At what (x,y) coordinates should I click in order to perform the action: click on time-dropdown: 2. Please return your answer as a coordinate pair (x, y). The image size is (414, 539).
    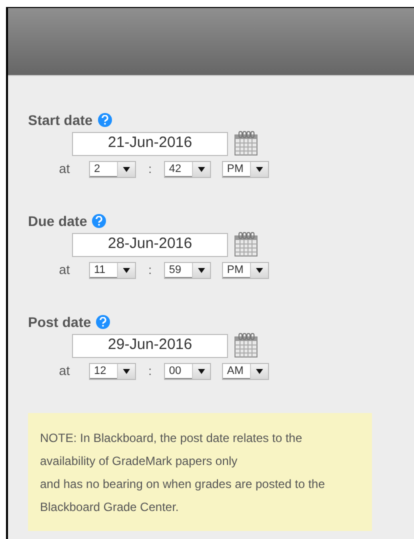
    Looking at the image, I should click on (112, 169).